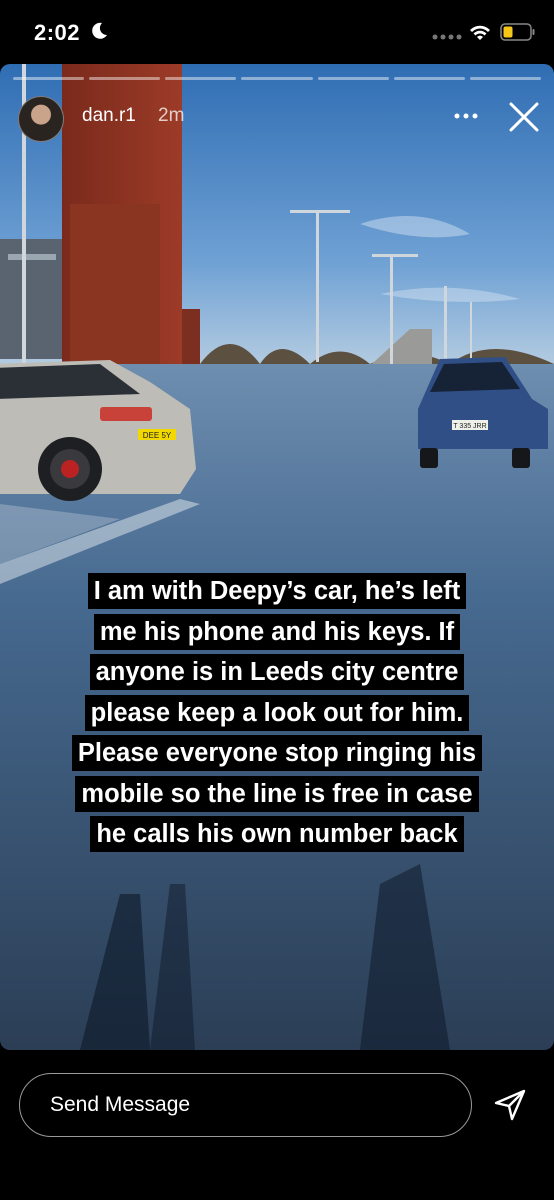 Image resolution: width=554 pixels, height=1200 pixels. I want to click on send-message-input: Send Message, so click(245, 1105).